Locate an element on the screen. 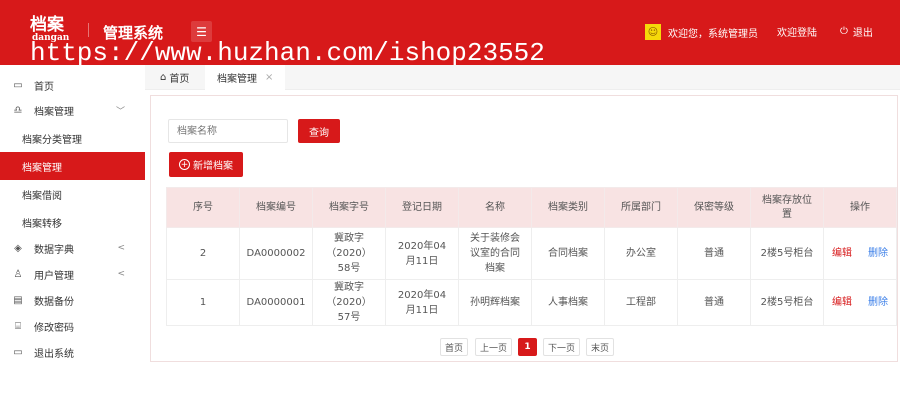 Image resolution: width=900 pixels, height=402 pixels. tag-icon: ◈ is located at coordinates (18, 248).